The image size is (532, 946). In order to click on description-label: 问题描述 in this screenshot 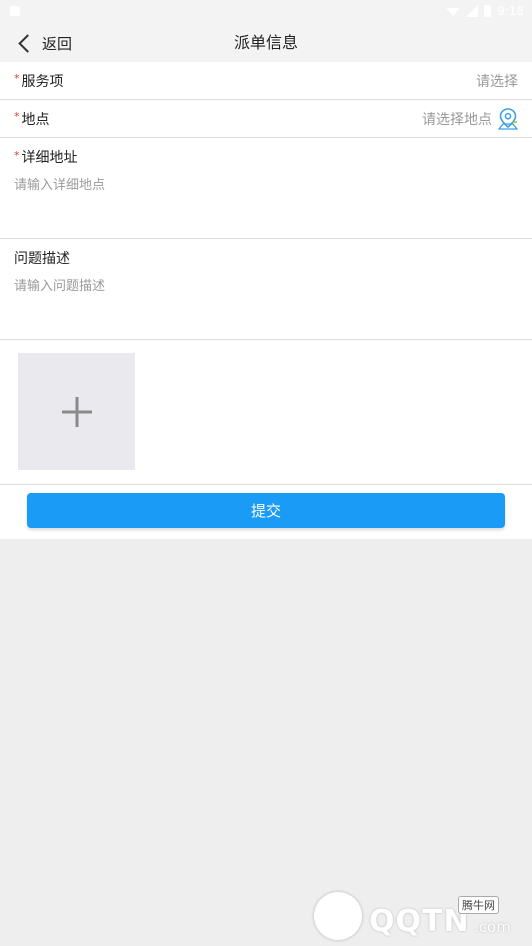, I will do `click(42, 259)`.